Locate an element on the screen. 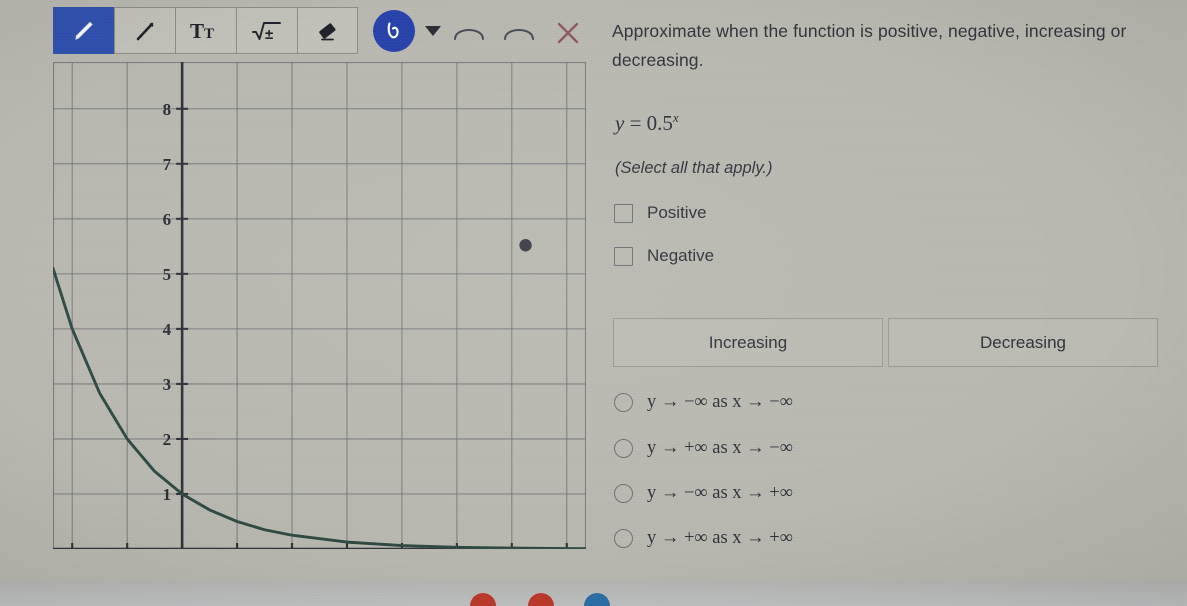 The image size is (1187, 606). close-icon is located at coordinates (568, 33).